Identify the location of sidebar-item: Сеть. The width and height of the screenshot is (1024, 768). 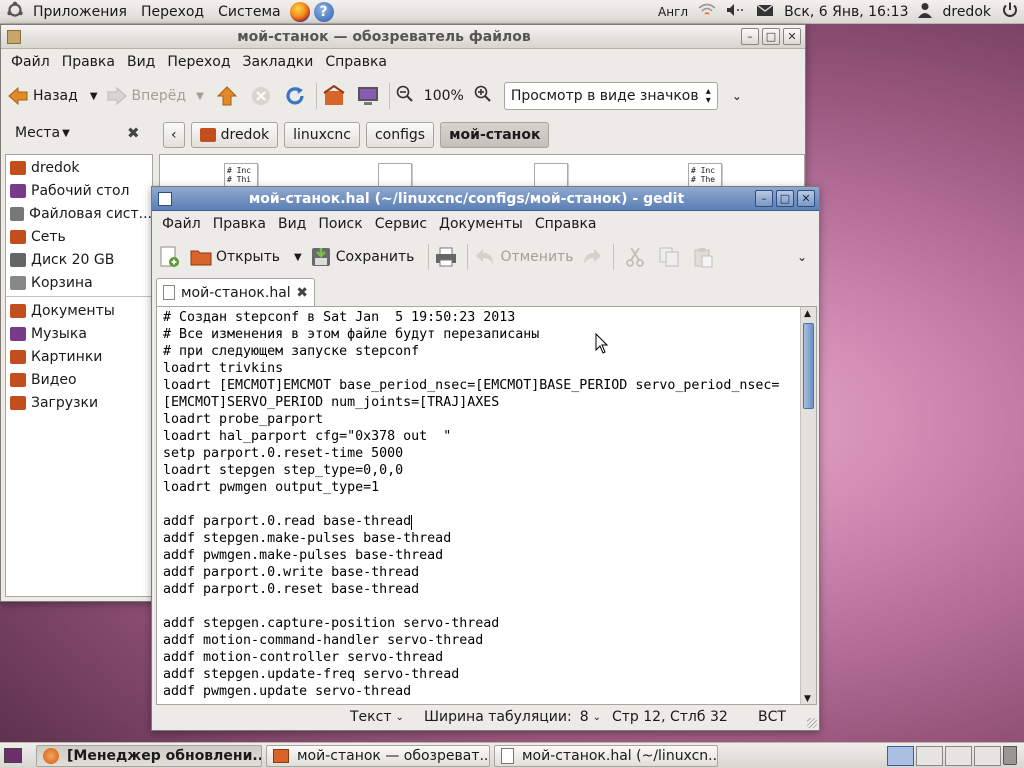
(79, 236).